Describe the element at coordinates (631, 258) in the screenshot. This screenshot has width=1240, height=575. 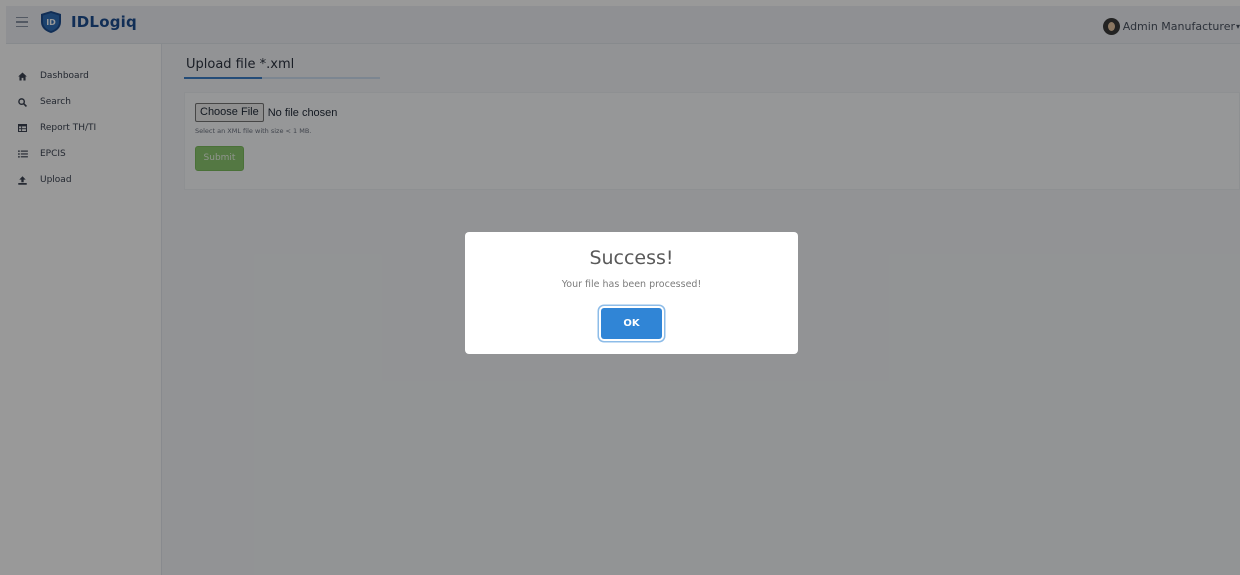
I see `dialog-title: Success!` at that location.